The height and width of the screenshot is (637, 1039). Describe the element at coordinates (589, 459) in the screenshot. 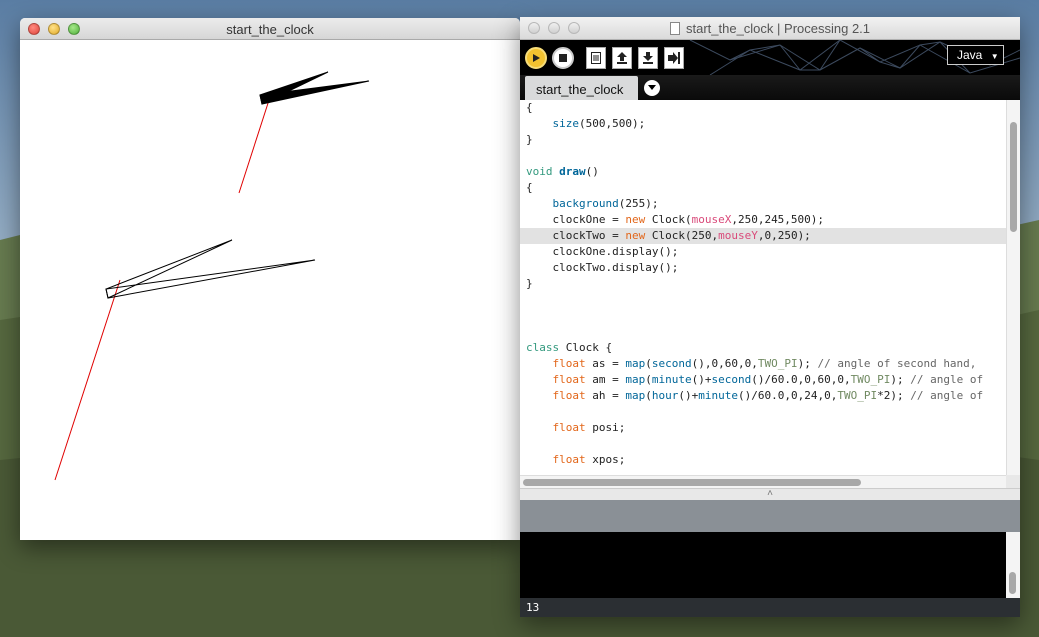

I see `code-line: float xpos;` at that location.